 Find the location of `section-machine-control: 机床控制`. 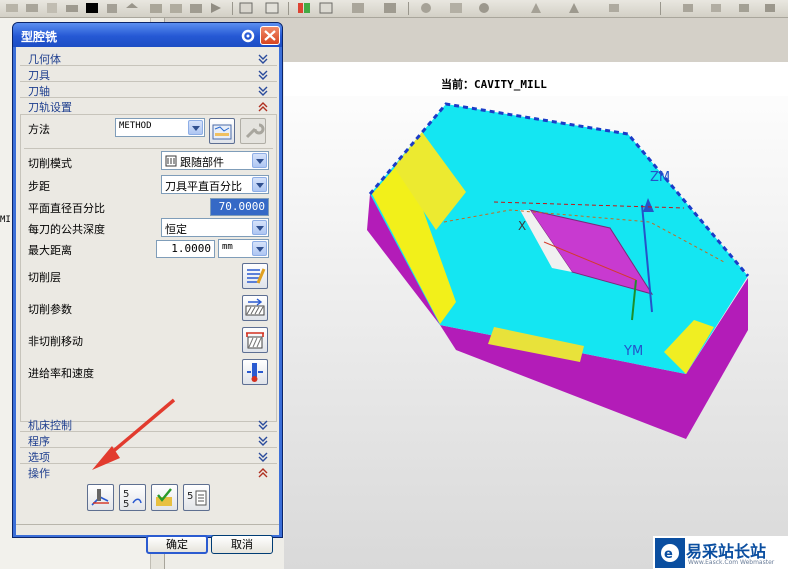

section-machine-control: 机床控制 is located at coordinates (148, 424).